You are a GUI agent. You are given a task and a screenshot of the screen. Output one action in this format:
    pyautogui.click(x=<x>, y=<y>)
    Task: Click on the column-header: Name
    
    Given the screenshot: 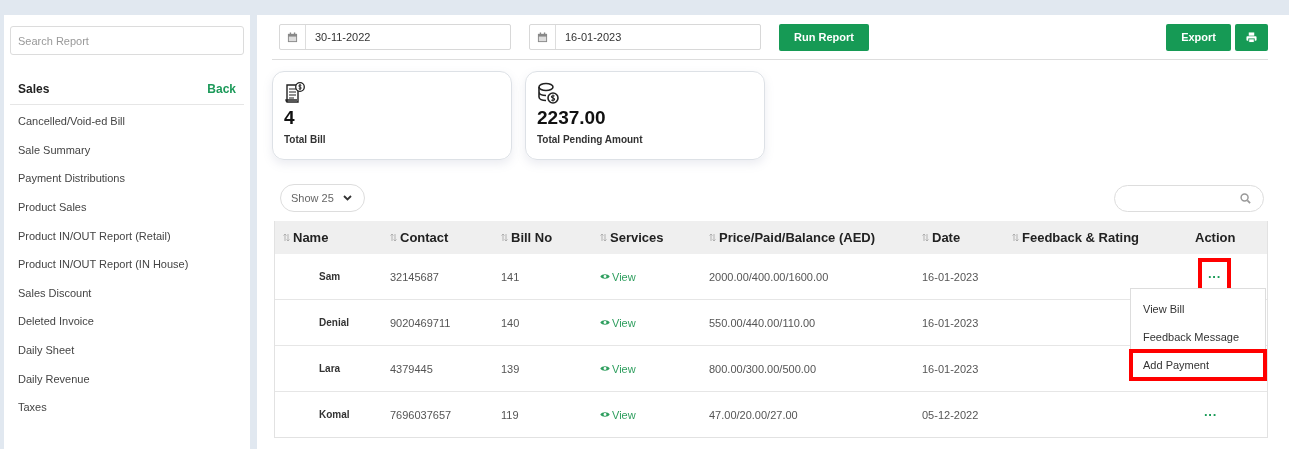 What is the action you would take?
    pyautogui.click(x=302, y=237)
    